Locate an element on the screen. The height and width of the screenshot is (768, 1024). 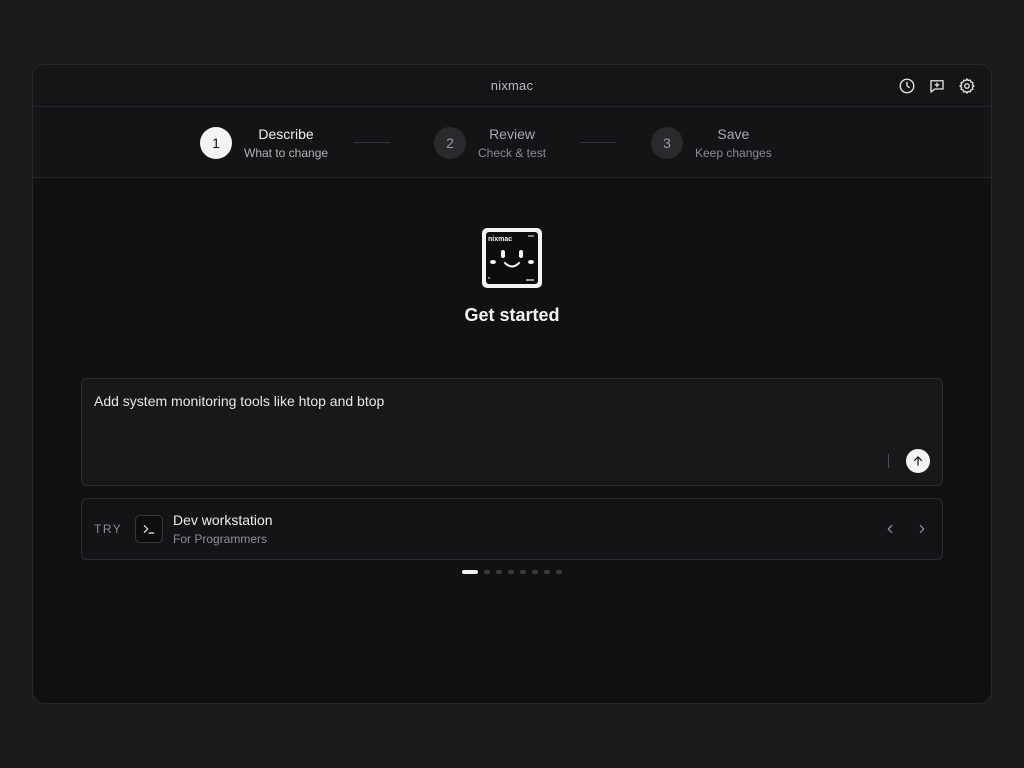
page-heading: Get started is located at coordinates (512, 315).